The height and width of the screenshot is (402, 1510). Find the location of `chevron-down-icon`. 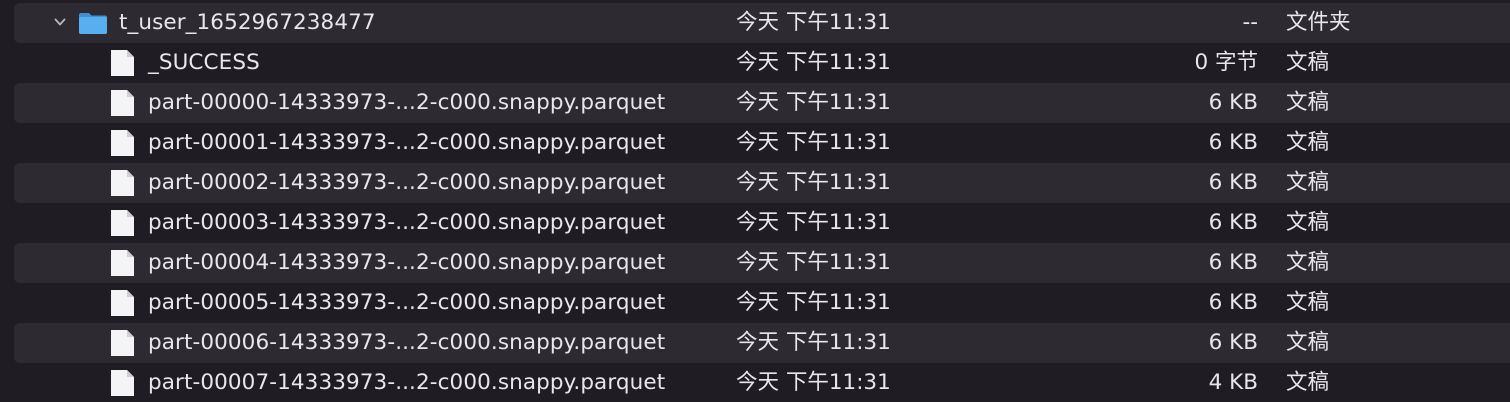

chevron-down-icon is located at coordinates (60, 22).